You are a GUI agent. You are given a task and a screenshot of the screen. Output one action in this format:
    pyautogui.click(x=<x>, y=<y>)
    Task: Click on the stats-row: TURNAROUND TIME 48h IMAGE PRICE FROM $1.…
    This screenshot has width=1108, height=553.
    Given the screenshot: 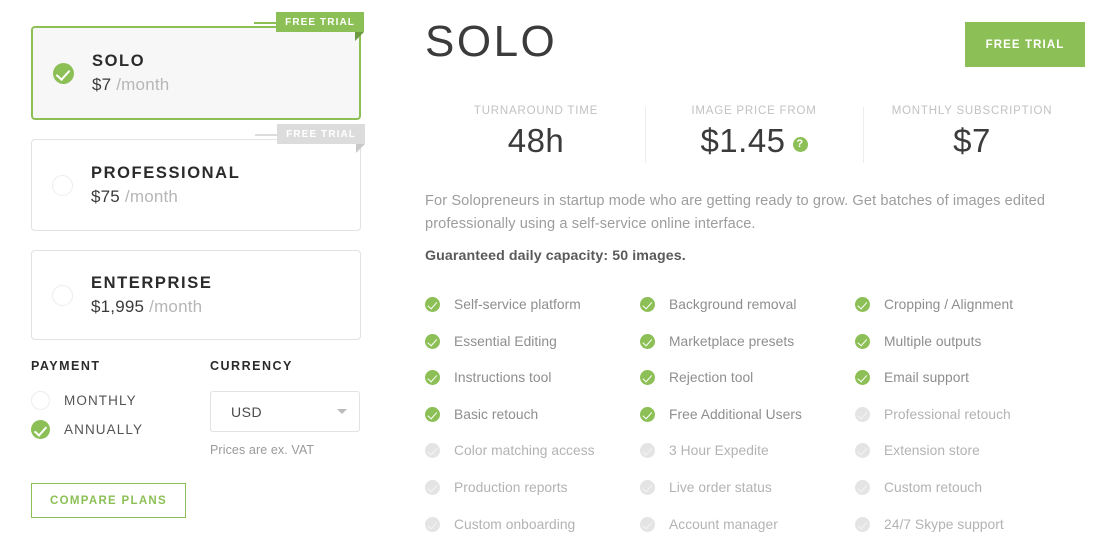 What is the action you would take?
    pyautogui.click(x=755, y=134)
    